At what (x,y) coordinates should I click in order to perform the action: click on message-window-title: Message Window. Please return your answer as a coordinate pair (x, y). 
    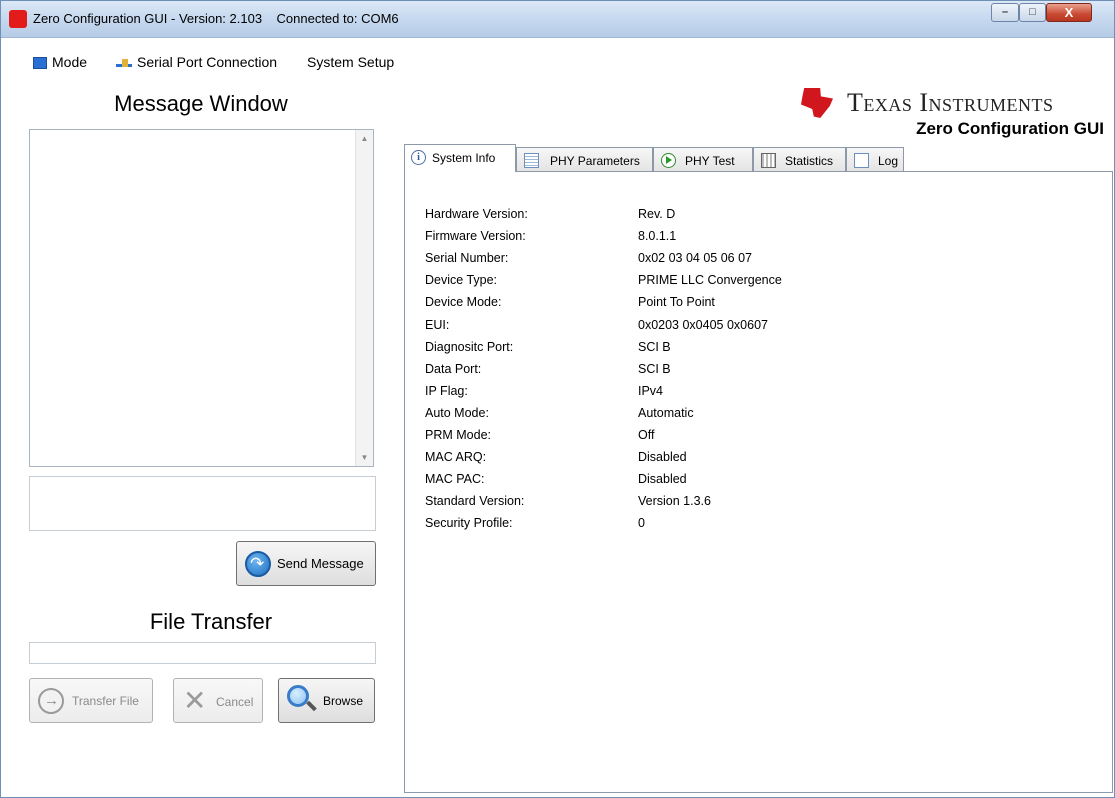
    Looking at the image, I should click on (201, 103).